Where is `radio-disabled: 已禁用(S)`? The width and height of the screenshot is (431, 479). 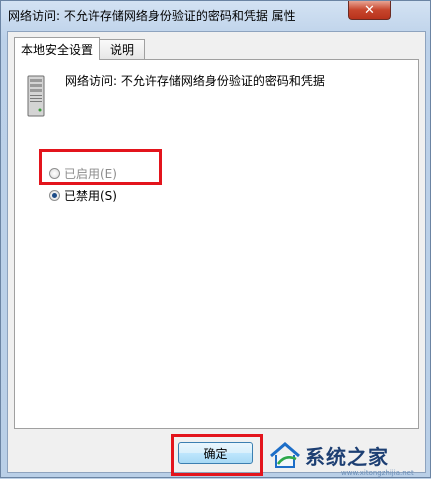
radio-disabled: 已禁用(S) is located at coordinates (83, 195).